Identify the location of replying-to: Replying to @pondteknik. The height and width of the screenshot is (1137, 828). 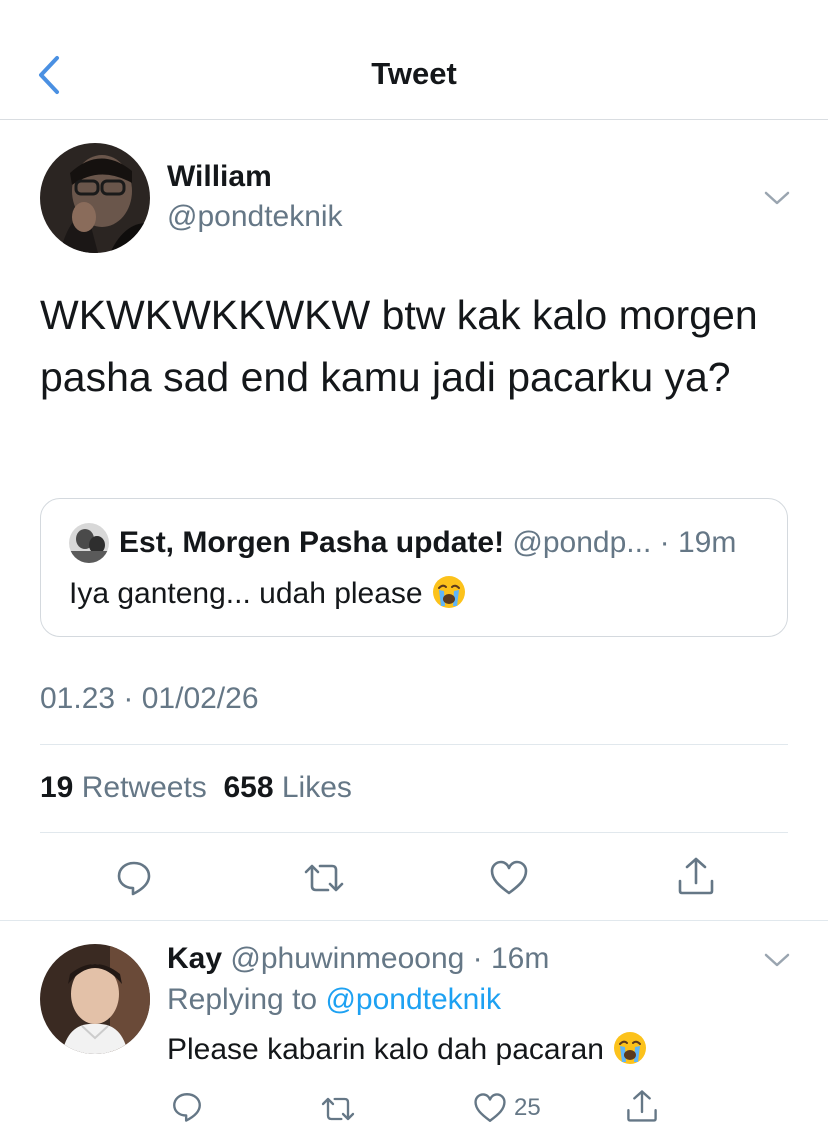
(334, 1000).